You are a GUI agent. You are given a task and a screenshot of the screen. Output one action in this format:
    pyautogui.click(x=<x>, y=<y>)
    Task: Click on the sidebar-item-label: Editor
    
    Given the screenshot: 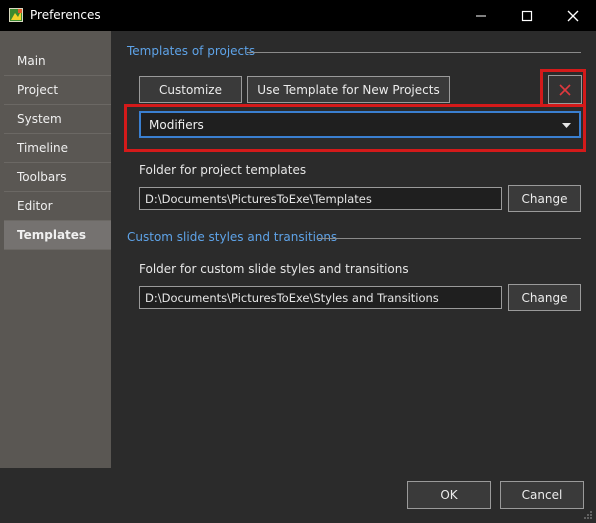 What is the action you would take?
    pyautogui.click(x=35, y=206)
    